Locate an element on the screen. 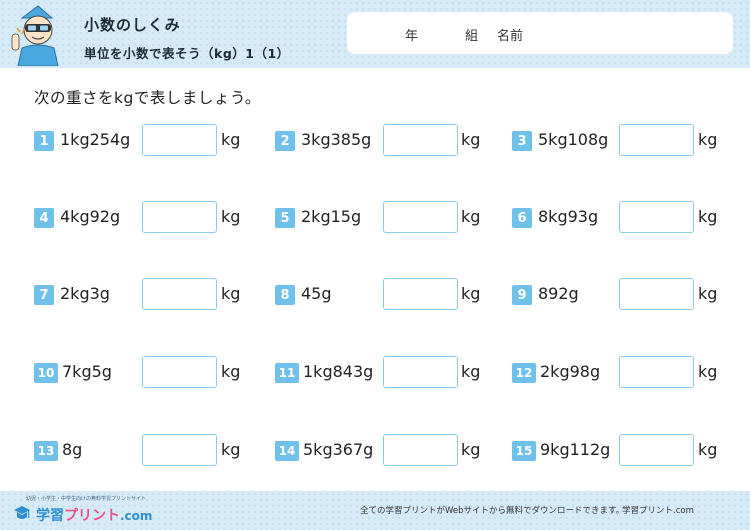 This screenshot has width=750, height=530. problem-text: 45g is located at coordinates (316, 293).